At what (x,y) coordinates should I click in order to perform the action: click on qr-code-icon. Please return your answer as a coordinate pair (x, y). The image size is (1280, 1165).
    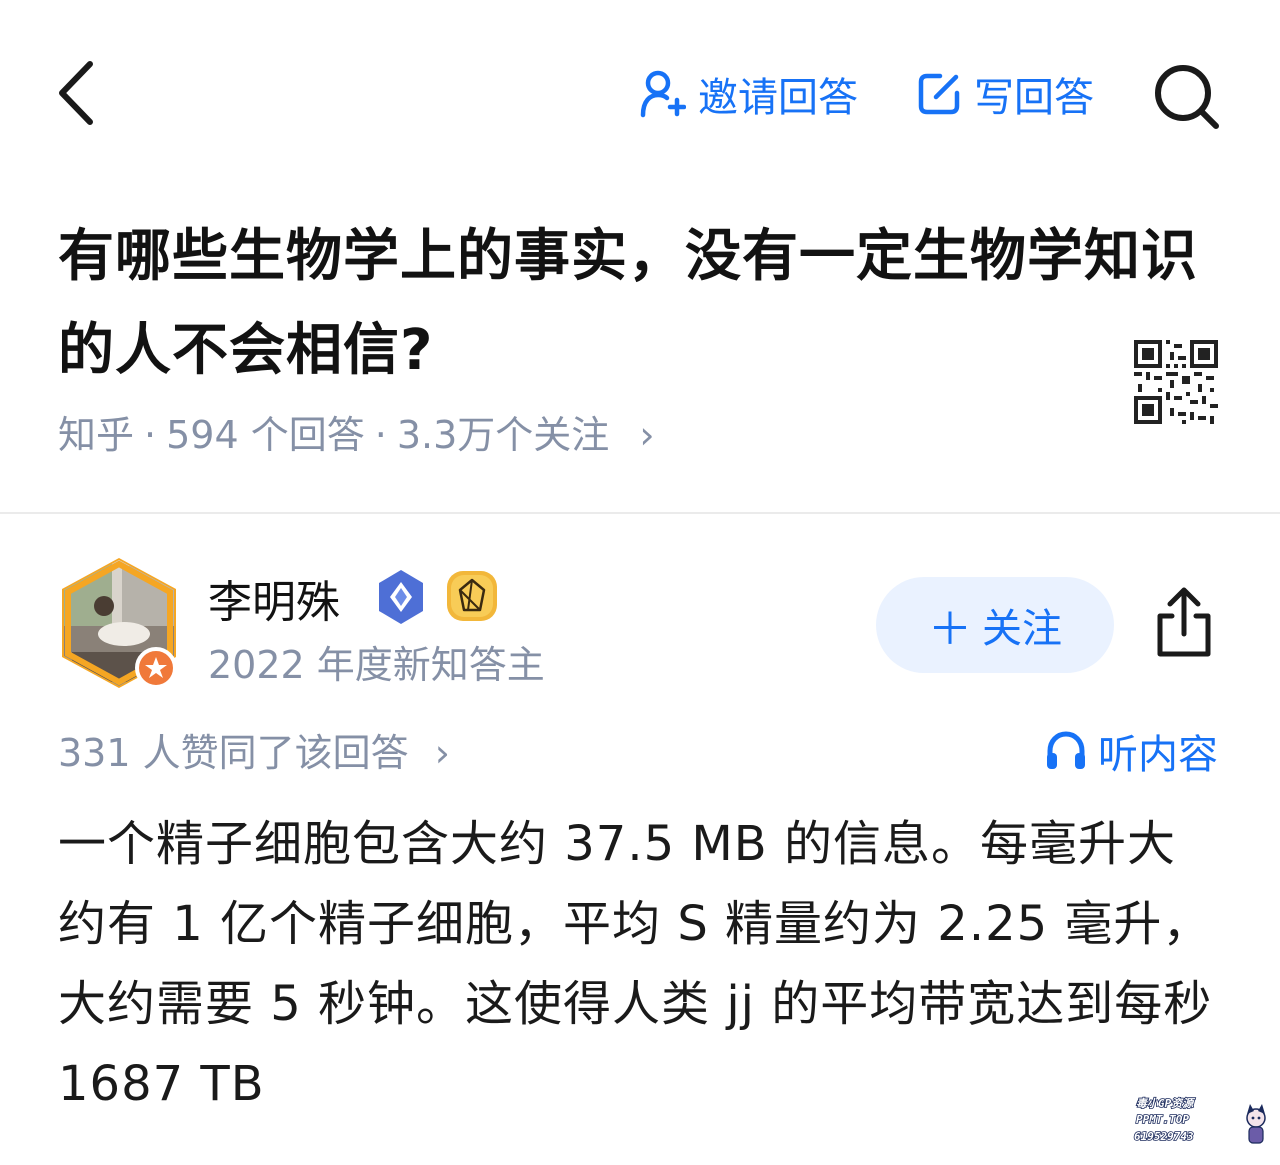
    Looking at the image, I should click on (1176, 382).